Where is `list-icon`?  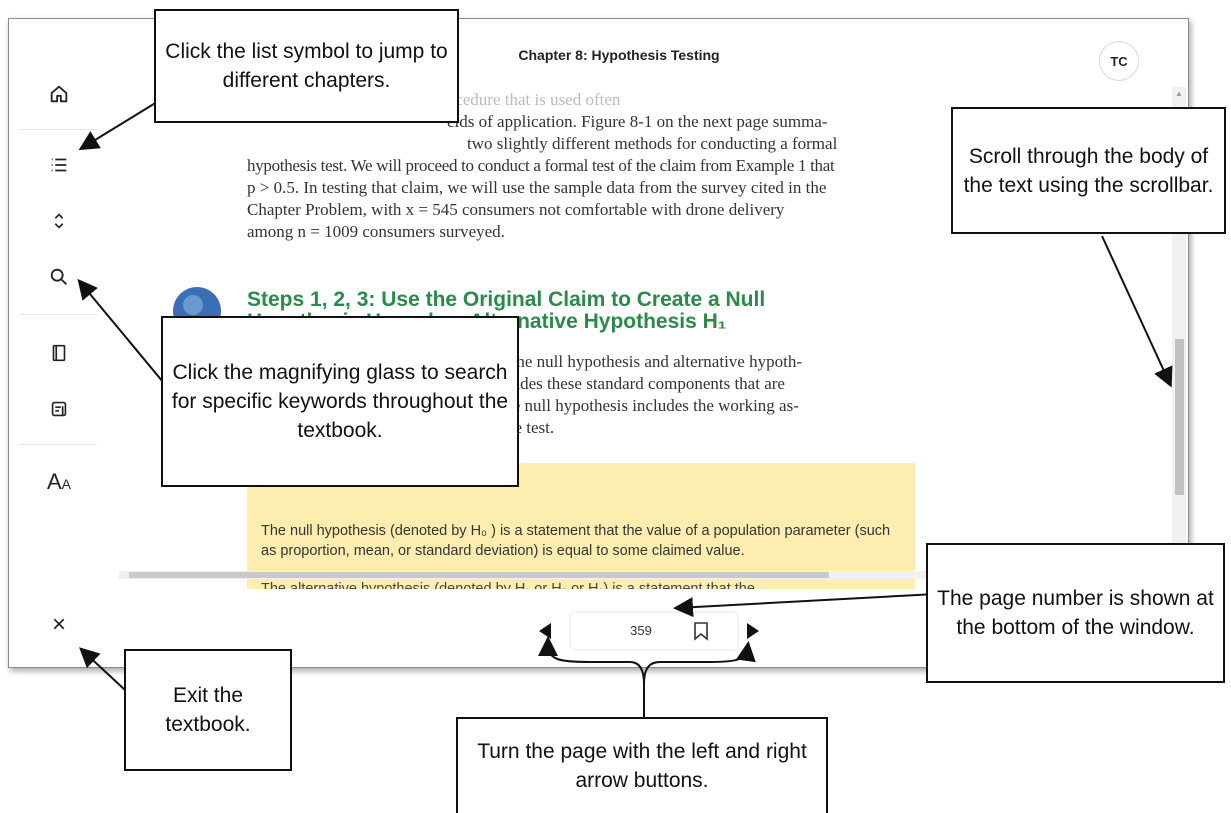 list-icon is located at coordinates (59, 165).